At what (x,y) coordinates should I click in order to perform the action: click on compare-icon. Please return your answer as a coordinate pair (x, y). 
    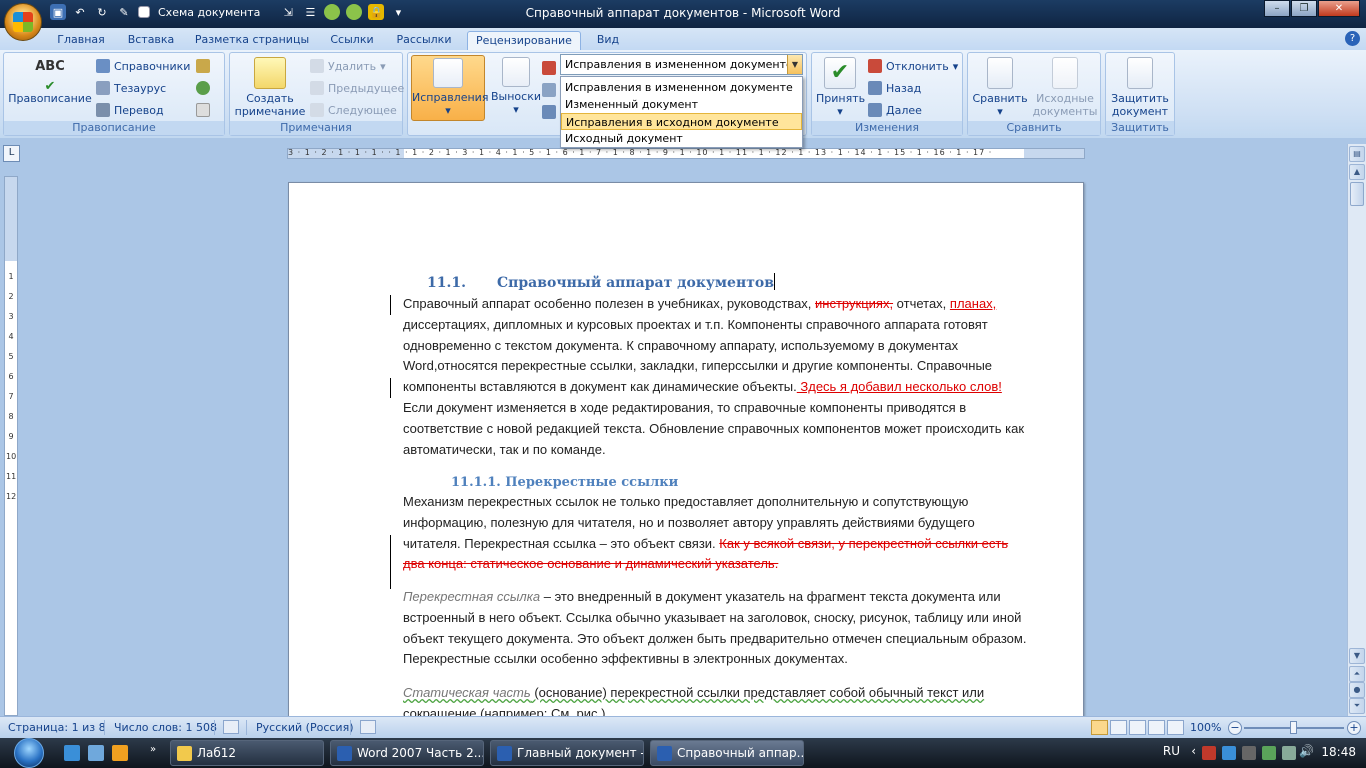
    Looking at the image, I should click on (1000, 73).